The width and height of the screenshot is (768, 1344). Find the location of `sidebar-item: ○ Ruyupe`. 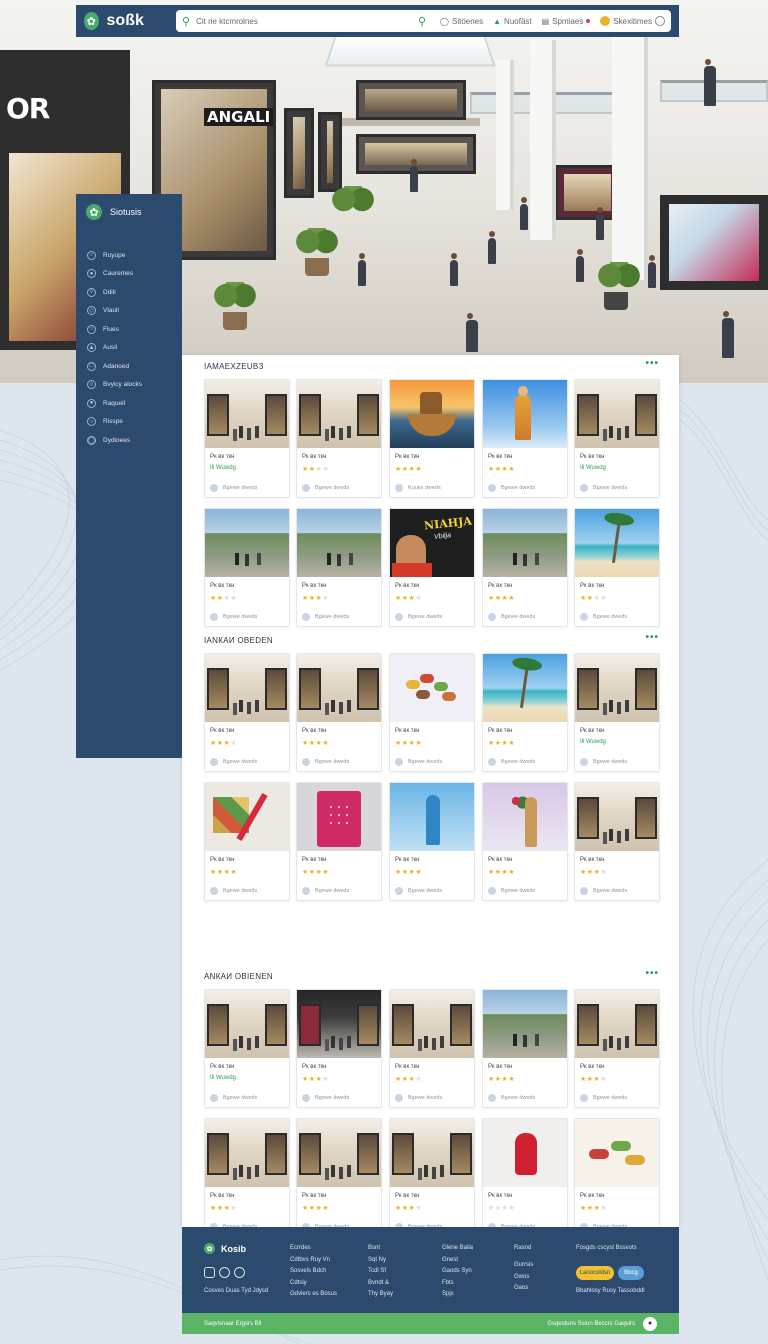

sidebar-item: ○ Ruyupe is located at coordinates (129, 255).